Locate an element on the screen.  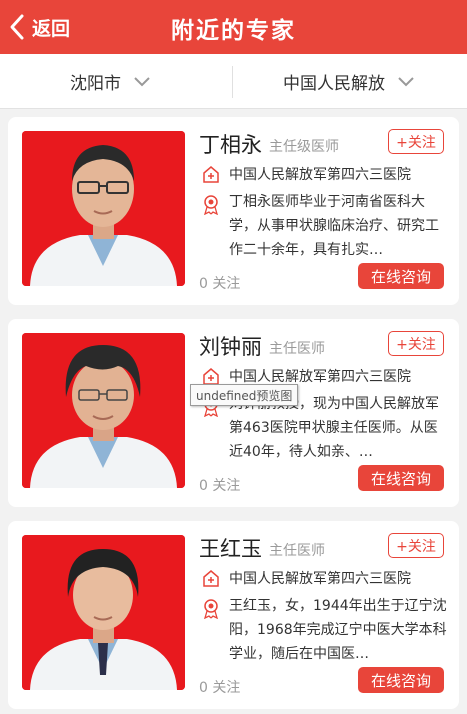
top-bar: 返回 附近的专家 is located at coordinates (233, 27).